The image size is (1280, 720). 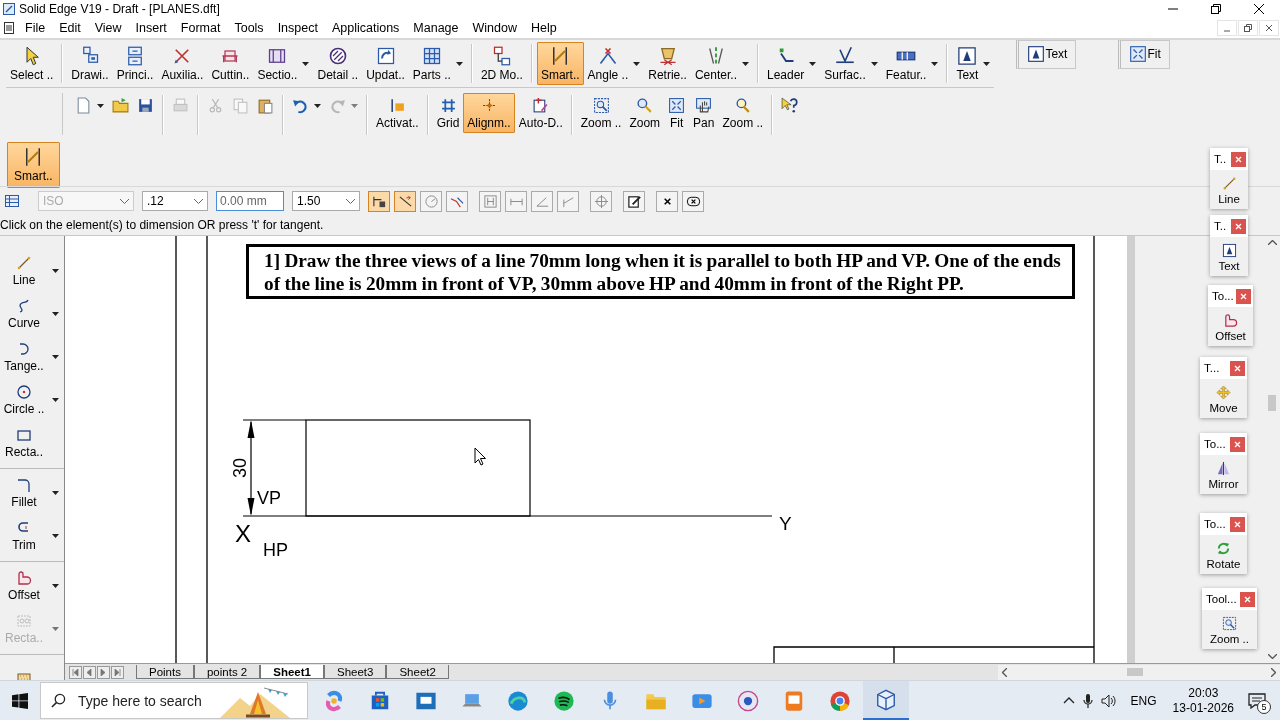 I want to click on menu-item: Manage, so click(x=436, y=28).